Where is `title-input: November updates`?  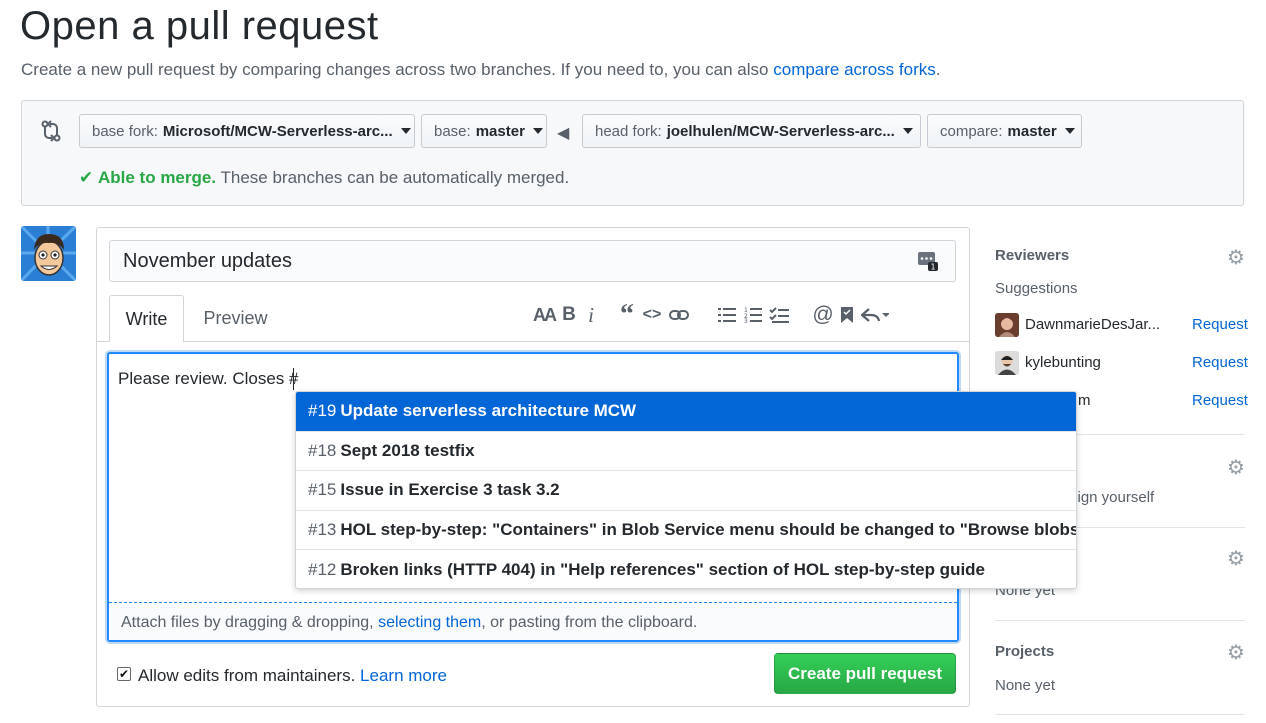 title-input: November updates is located at coordinates (532, 261).